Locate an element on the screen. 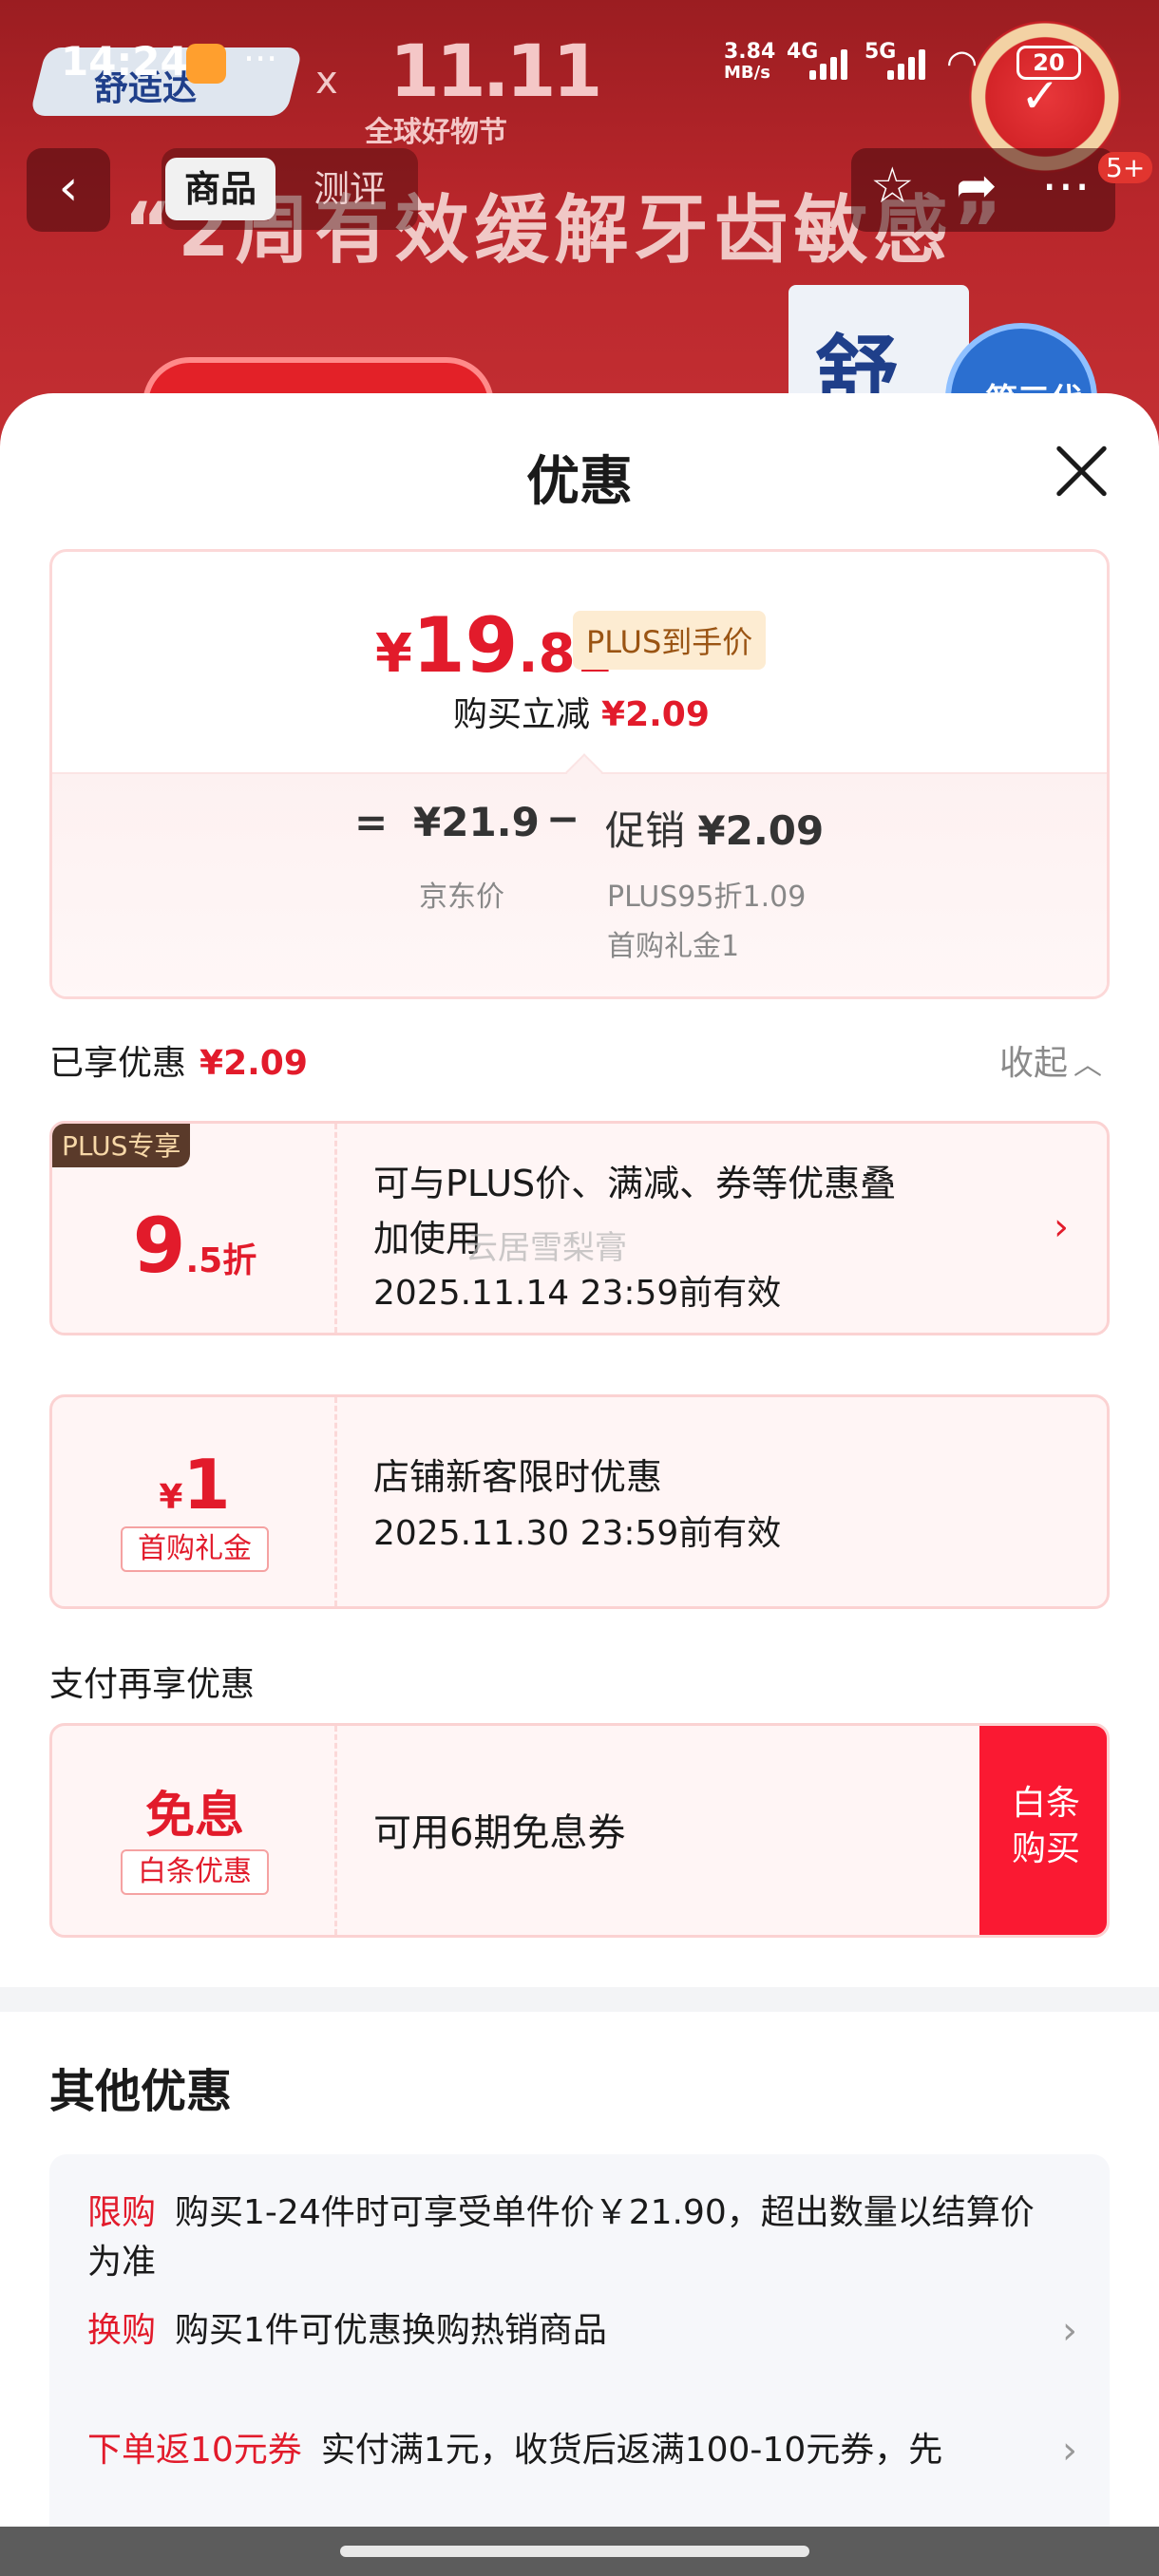 This screenshot has width=1159, height=2576. coupon-description: 可用6期免息券 is located at coordinates (499, 1833).